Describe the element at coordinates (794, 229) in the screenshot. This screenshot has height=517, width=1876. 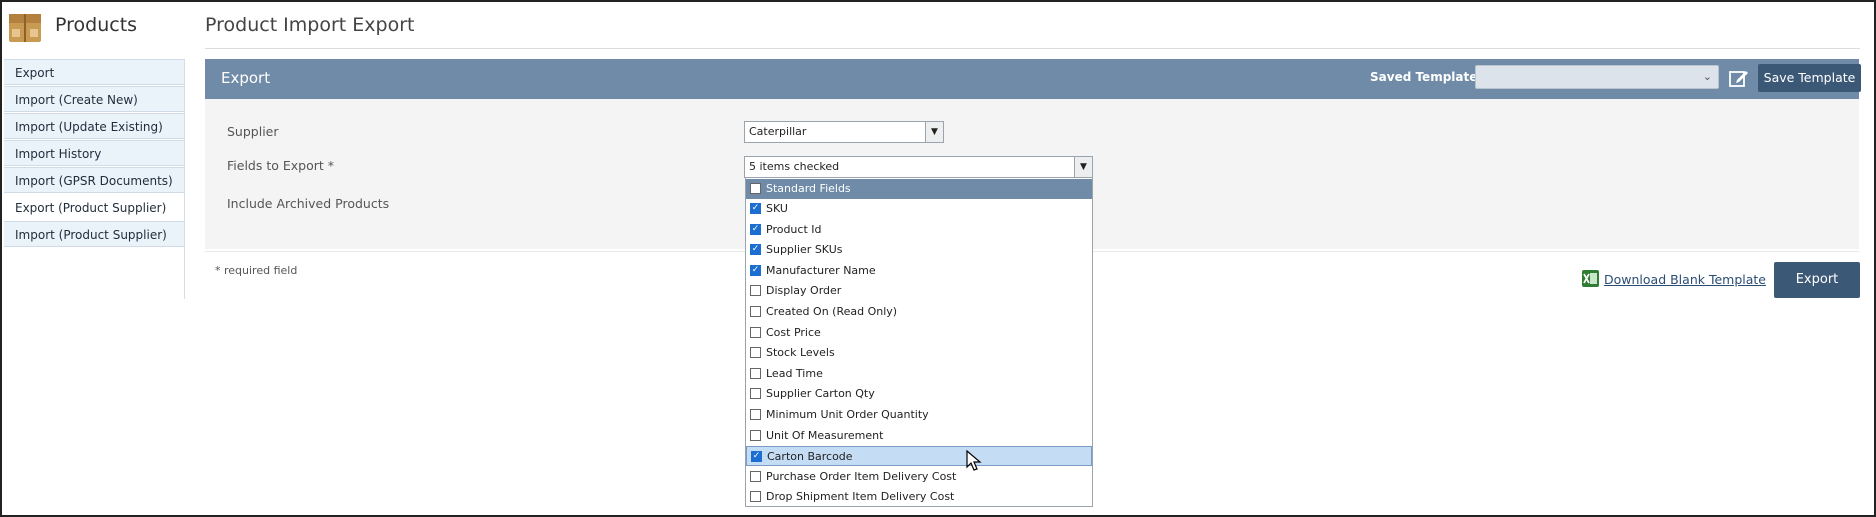
I see `field-option-label: Product Id` at that location.